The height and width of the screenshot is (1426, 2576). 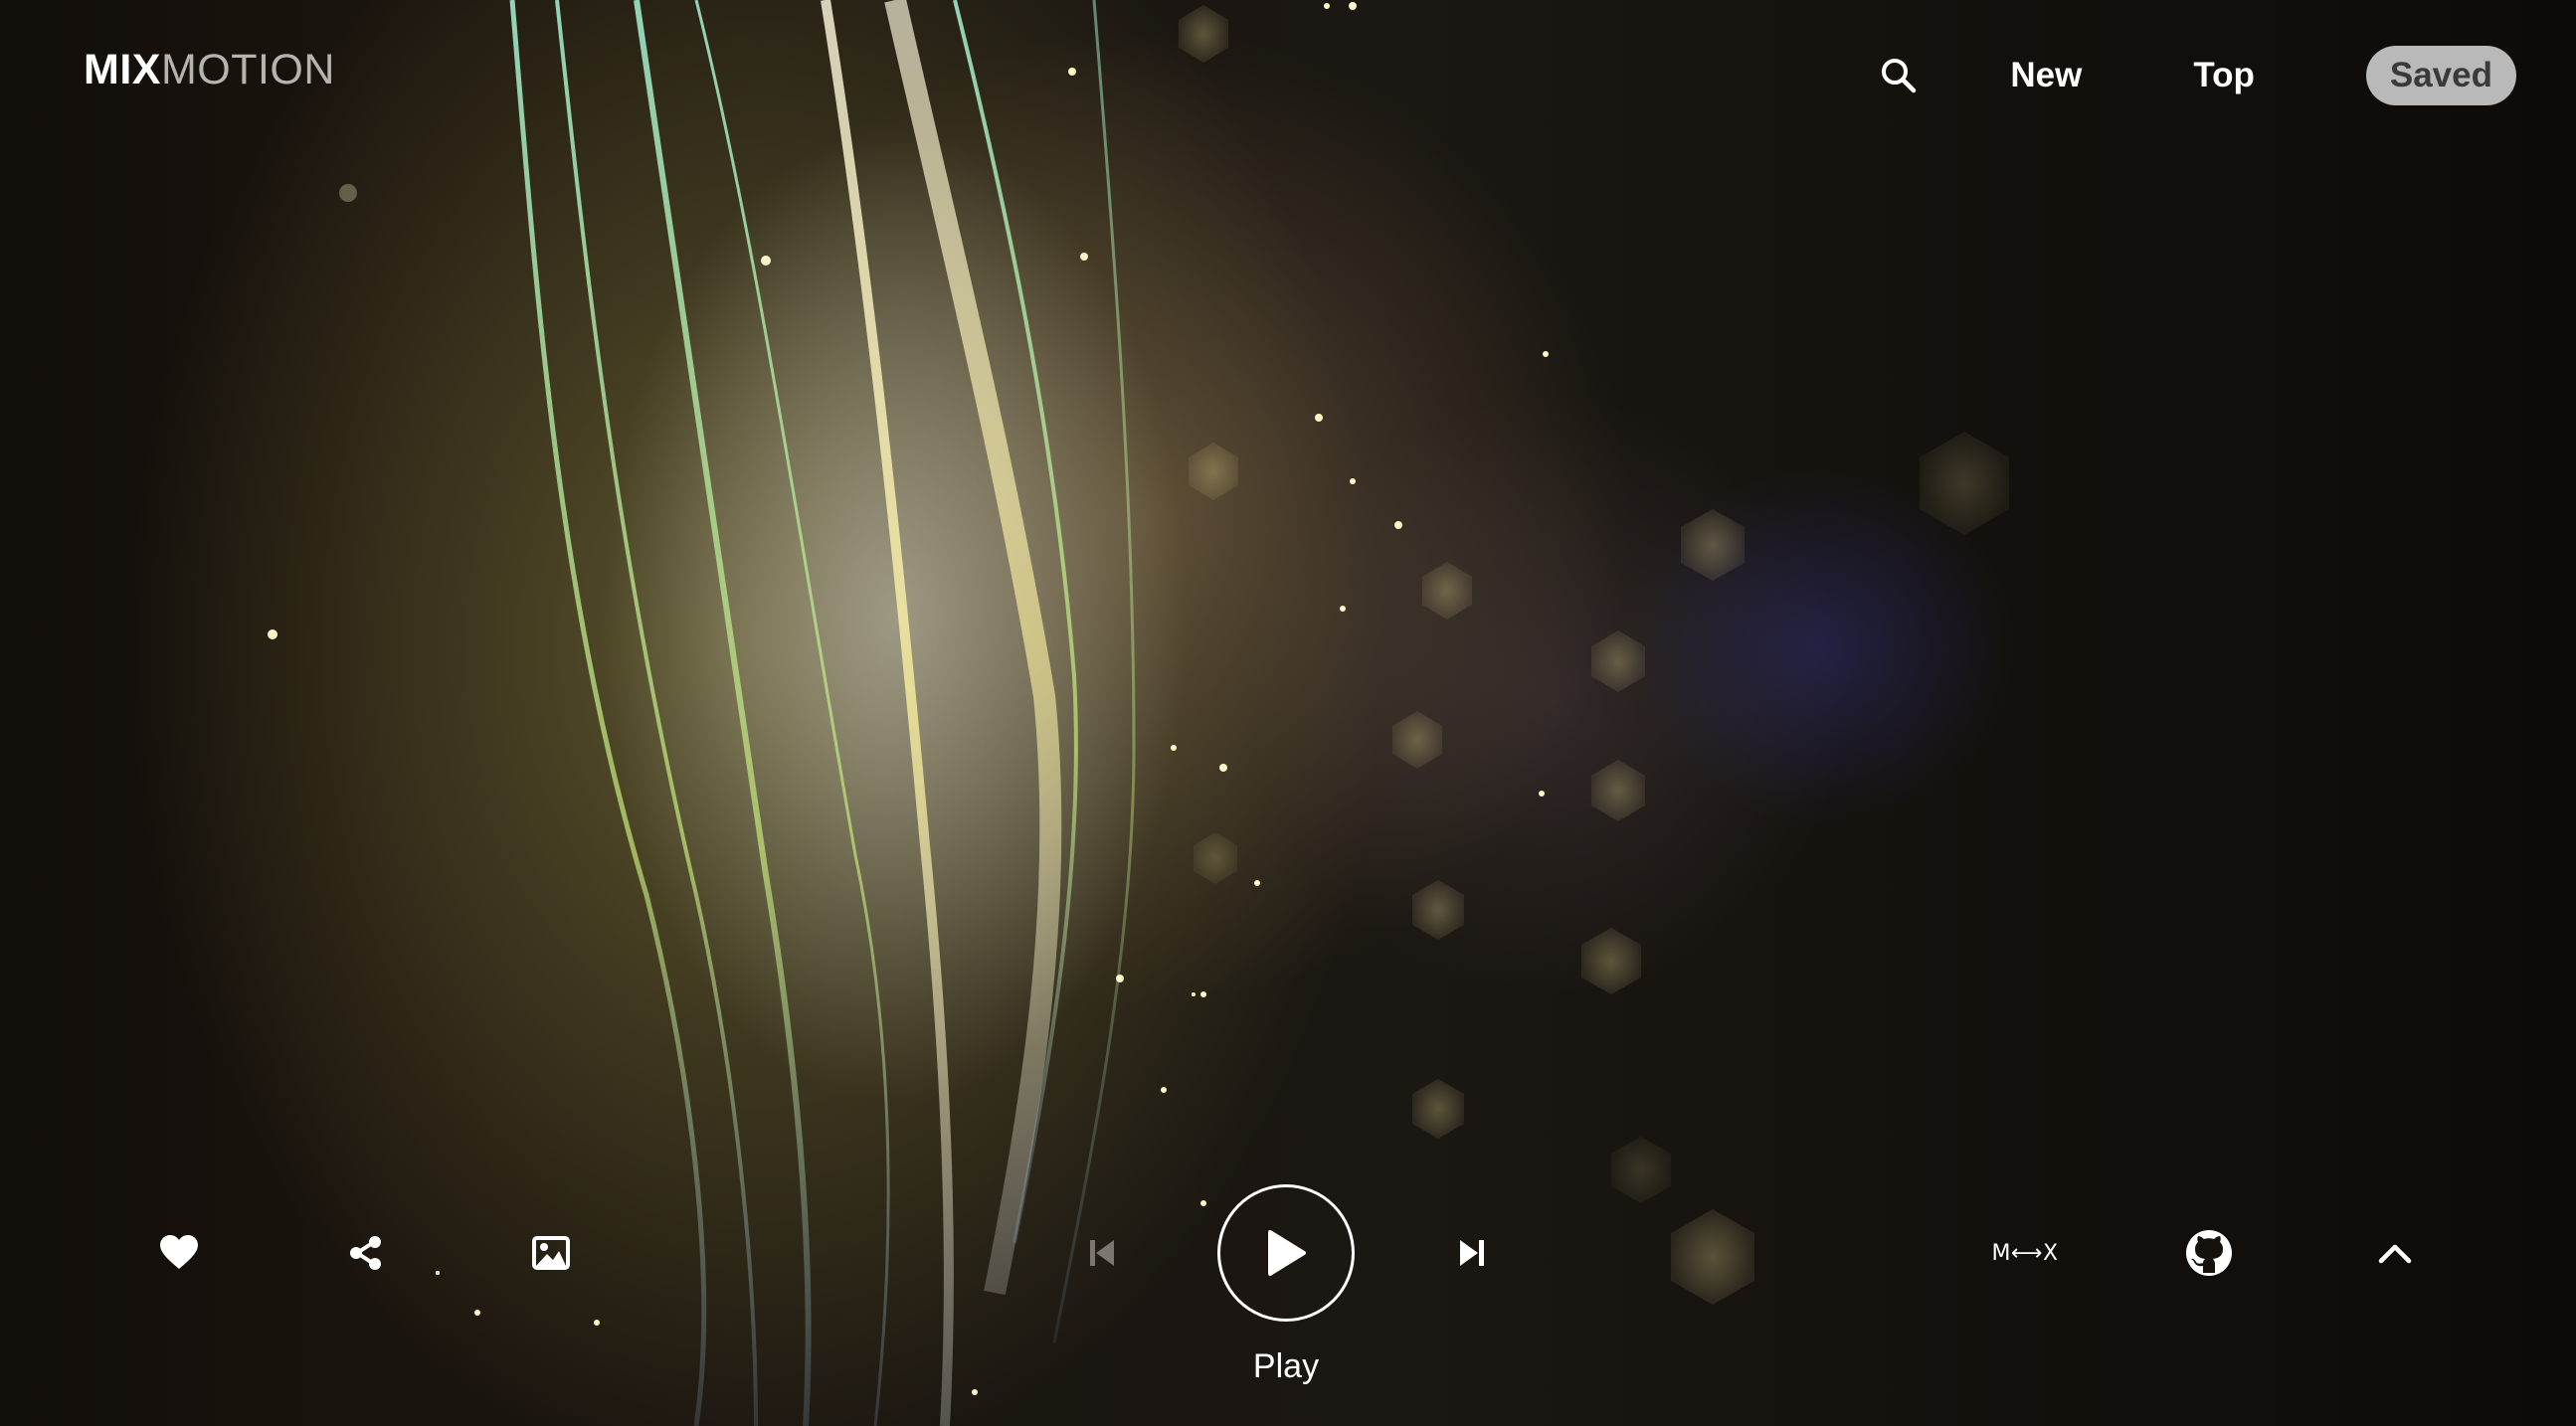 I want to click on play-icon, so click(x=1287, y=1253).